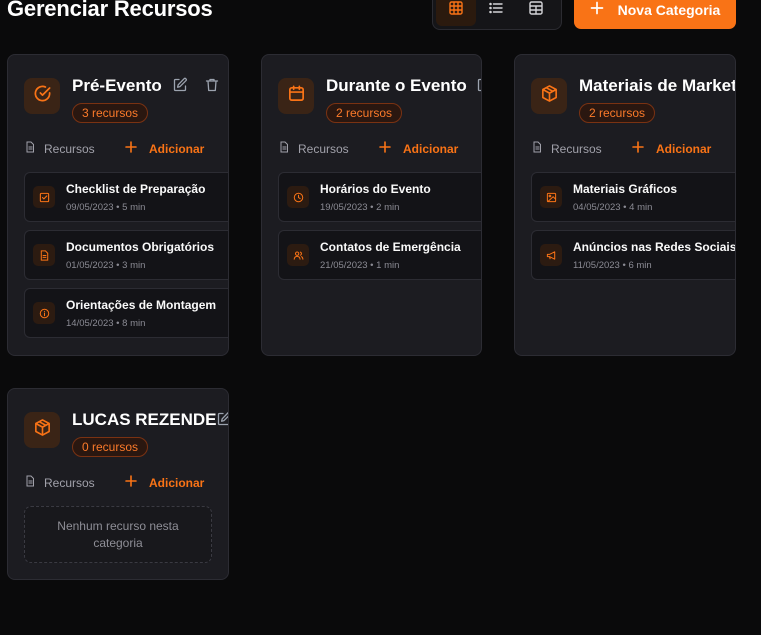  What do you see at coordinates (536, 10) in the screenshot?
I see `table-icon` at bounding box center [536, 10].